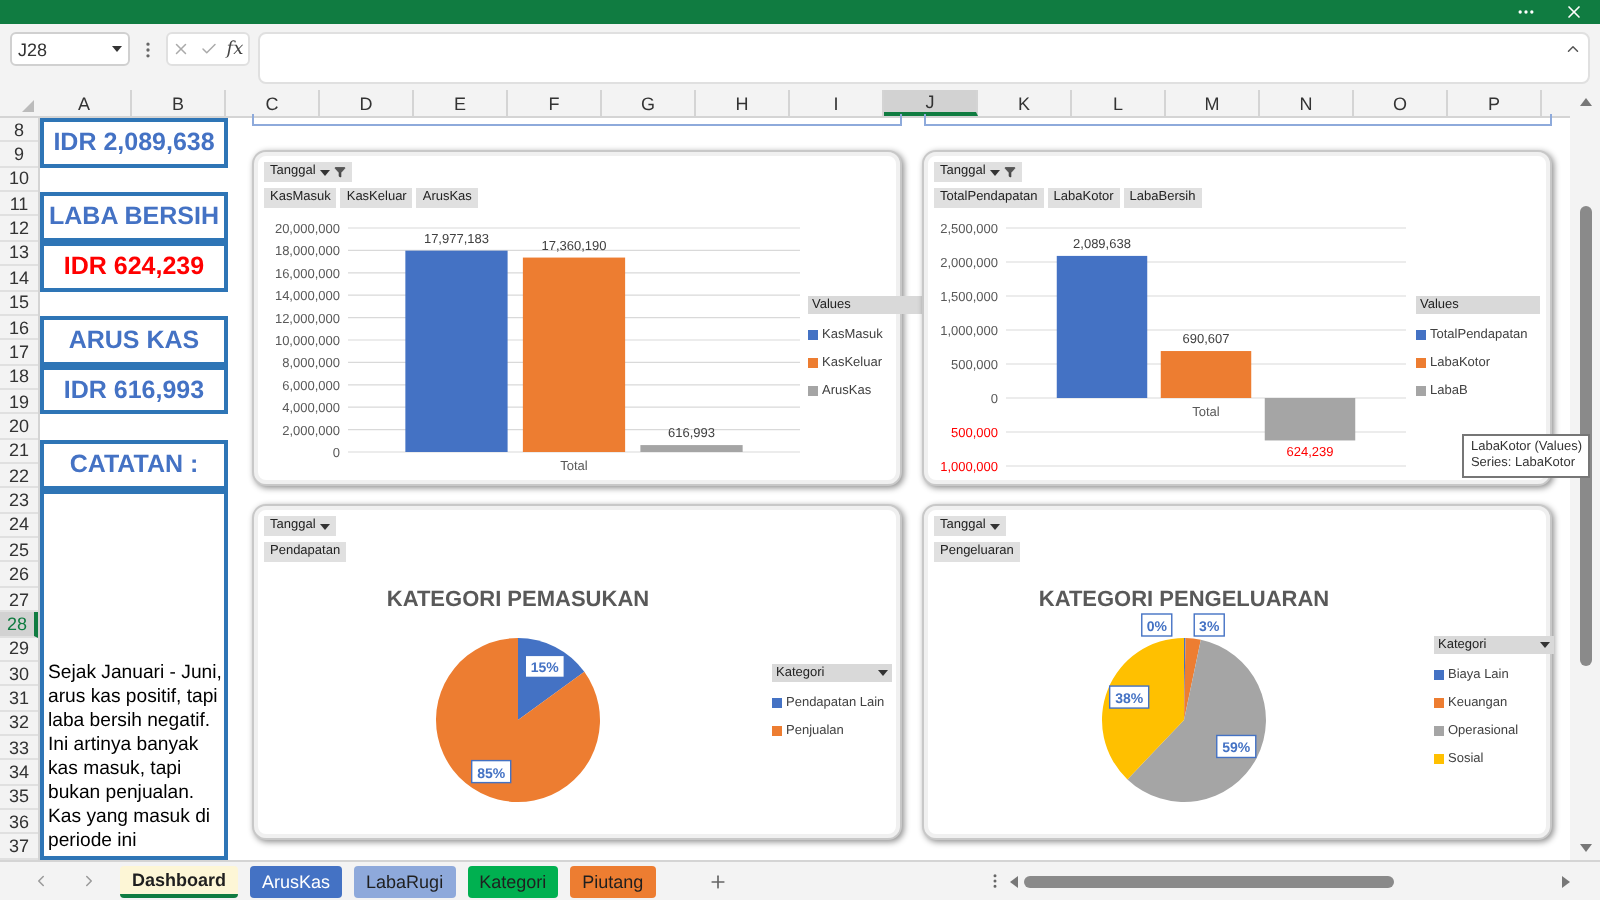 The height and width of the screenshot is (900, 1600). I want to click on row-header: 15, so click(19, 303).